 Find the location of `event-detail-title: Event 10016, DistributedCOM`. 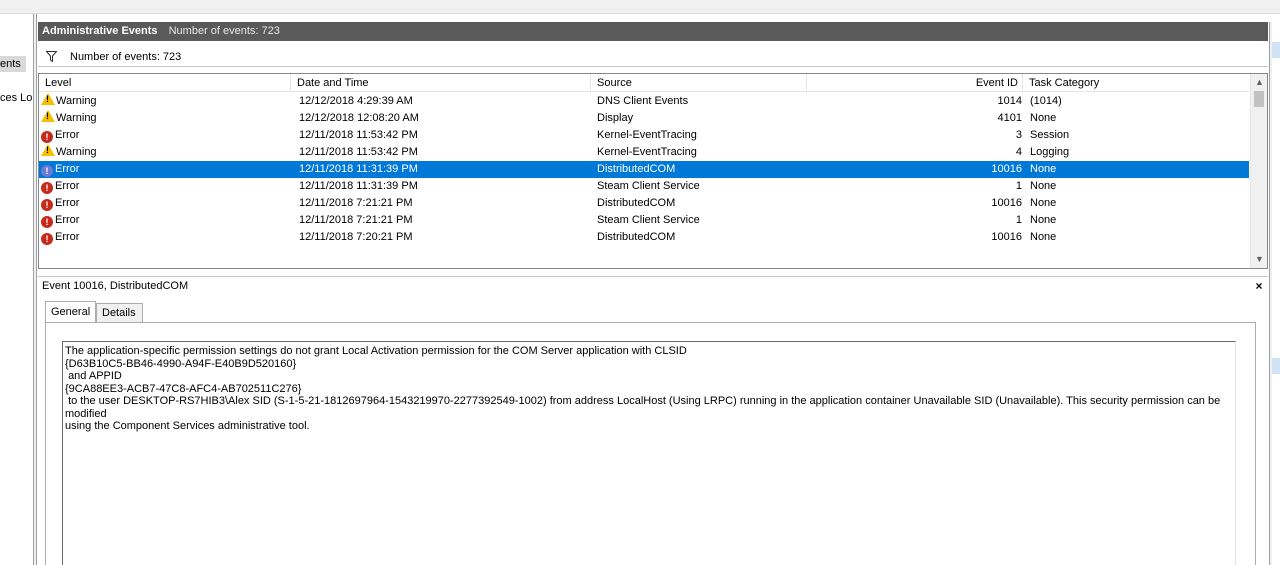

event-detail-title: Event 10016, DistributedCOM is located at coordinates (115, 286).